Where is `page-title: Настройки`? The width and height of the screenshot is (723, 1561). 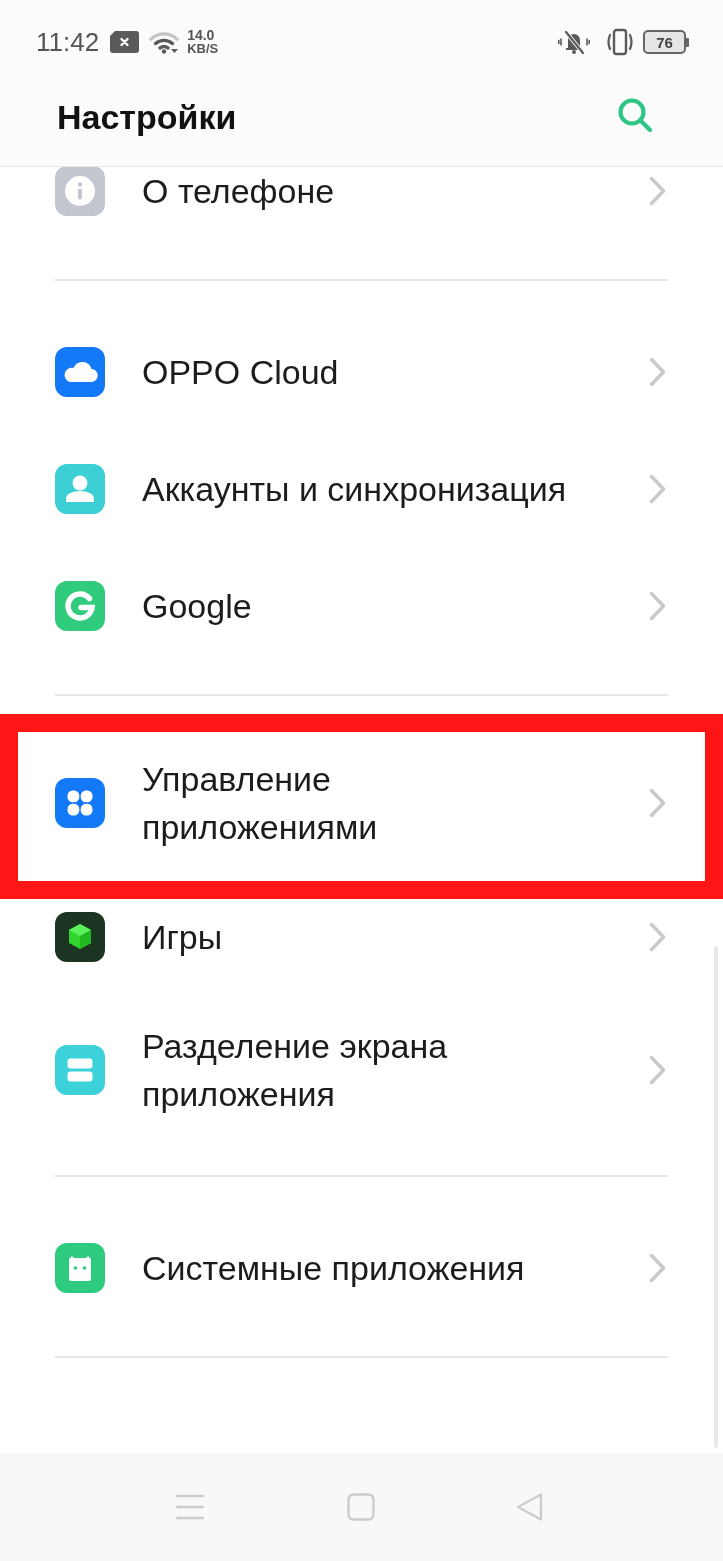
page-title: Настройки is located at coordinates (147, 117).